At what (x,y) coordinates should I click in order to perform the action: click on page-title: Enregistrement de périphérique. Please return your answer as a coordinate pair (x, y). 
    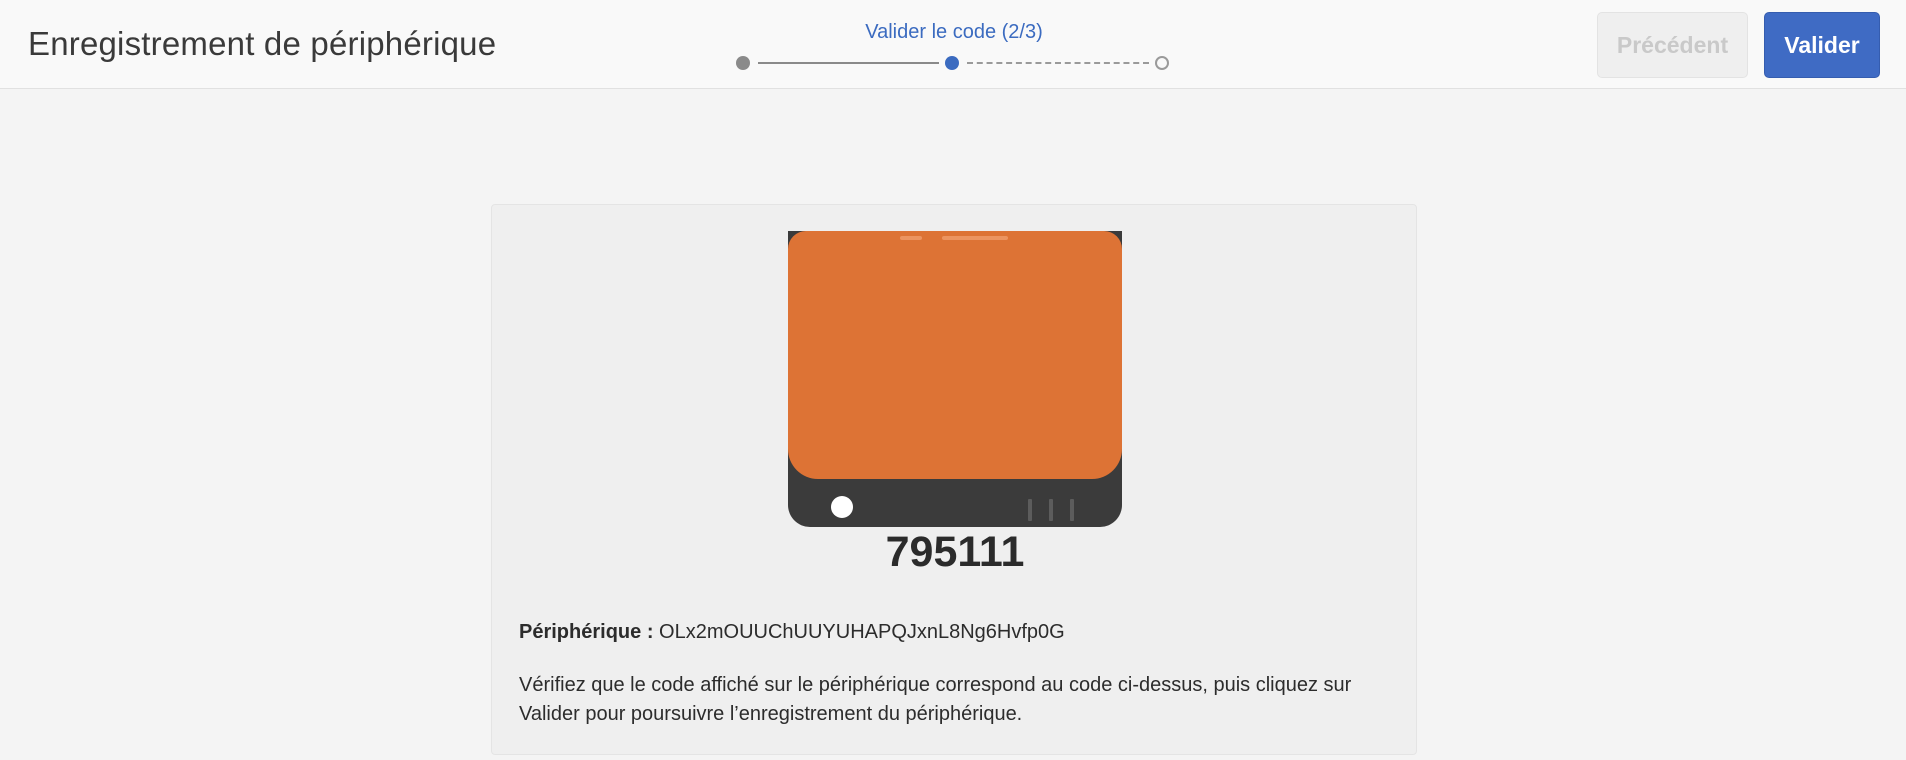
    Looking at the image, I should click on (262, 43).